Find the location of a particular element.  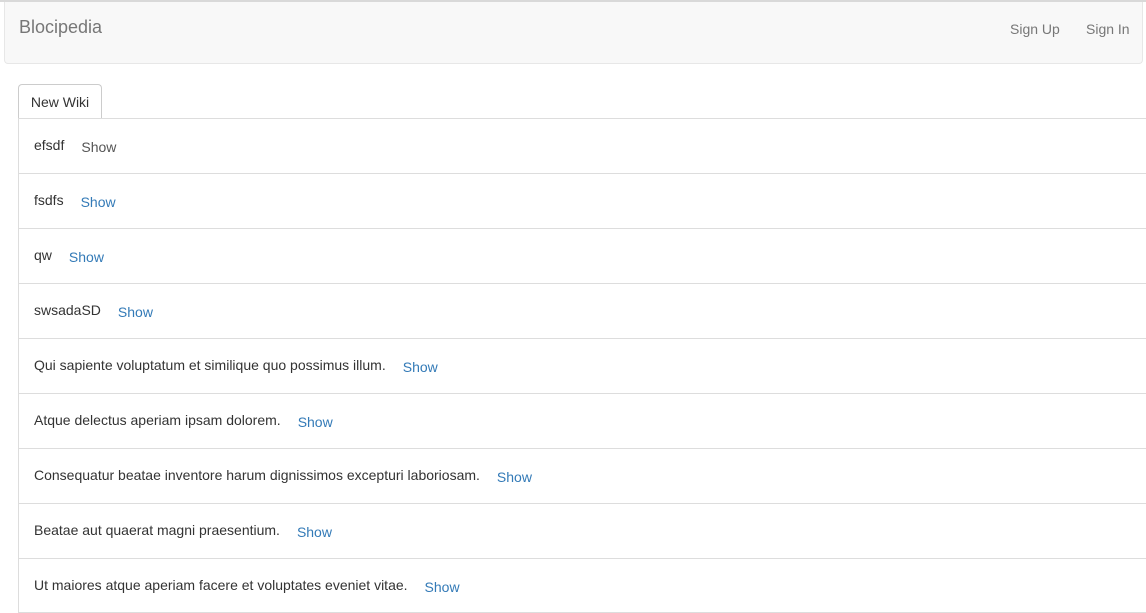

list-item: swsadaSD Show is located at coordinates (582, 310).